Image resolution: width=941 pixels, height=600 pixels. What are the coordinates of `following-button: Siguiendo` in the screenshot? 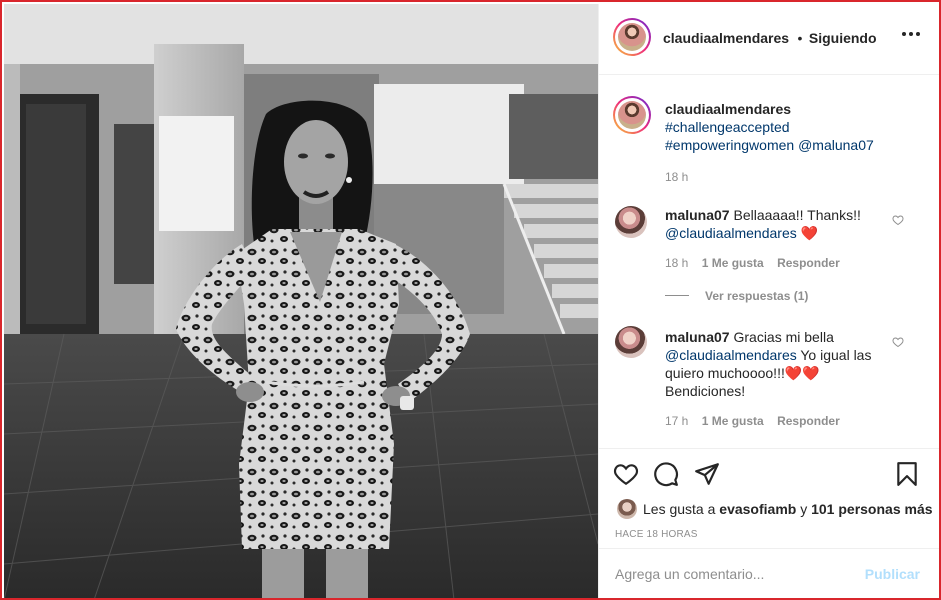 It's located at (843, 38).